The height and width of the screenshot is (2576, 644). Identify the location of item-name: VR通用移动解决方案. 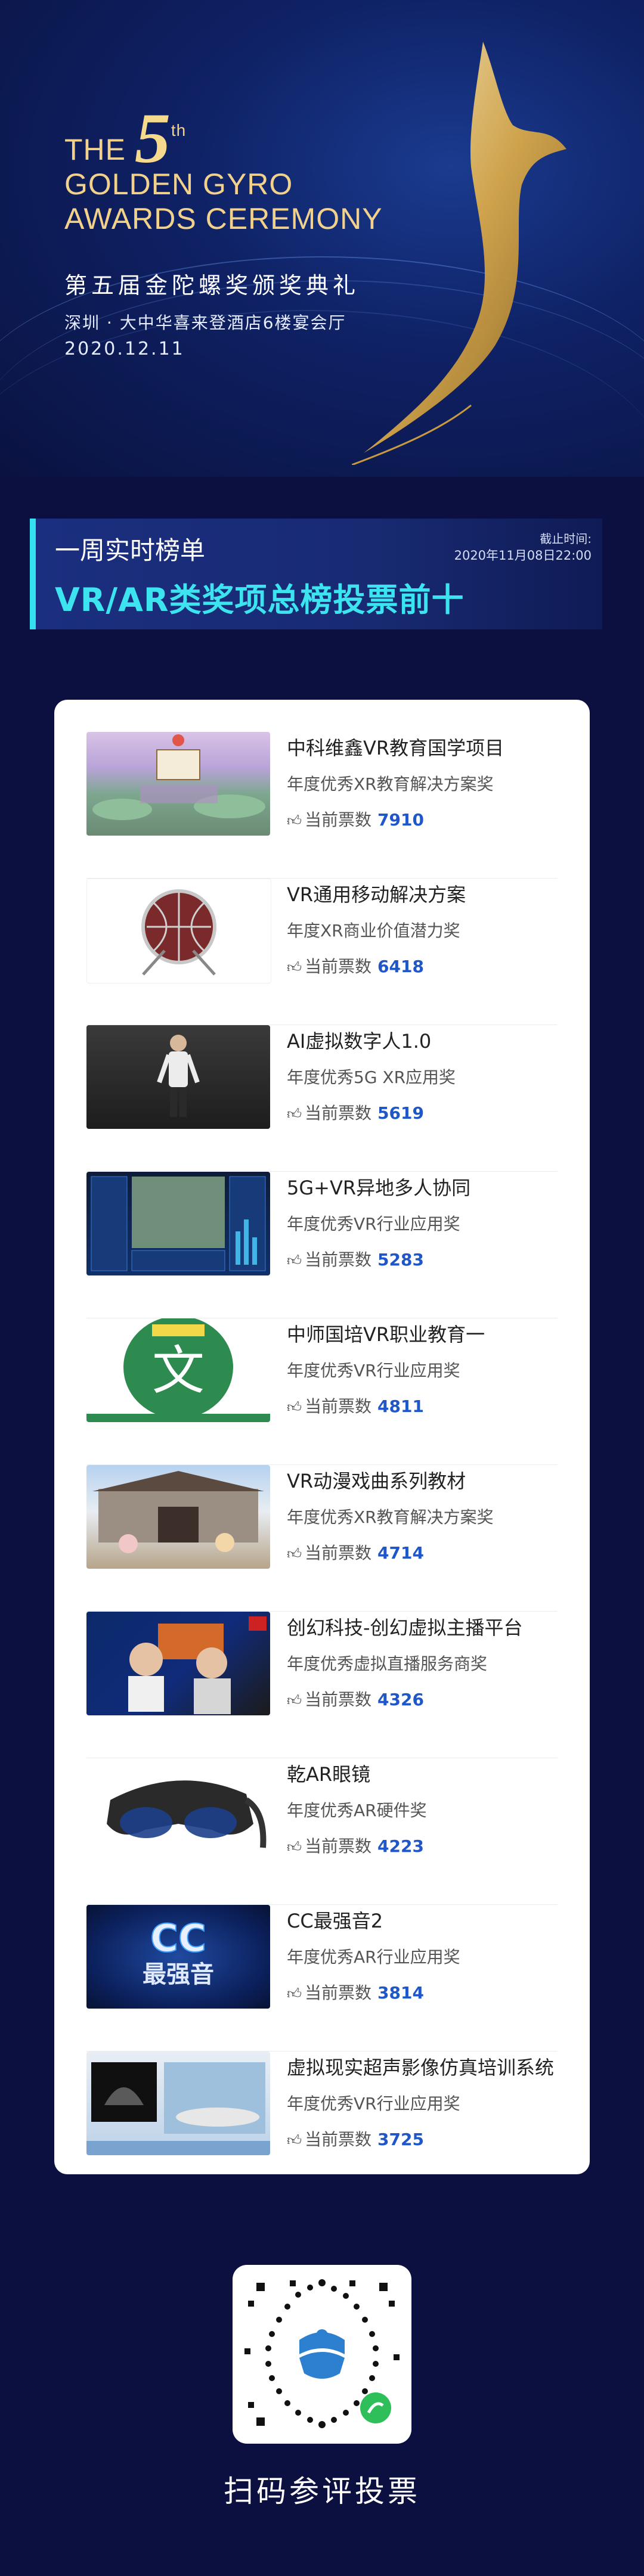
(423, 893).